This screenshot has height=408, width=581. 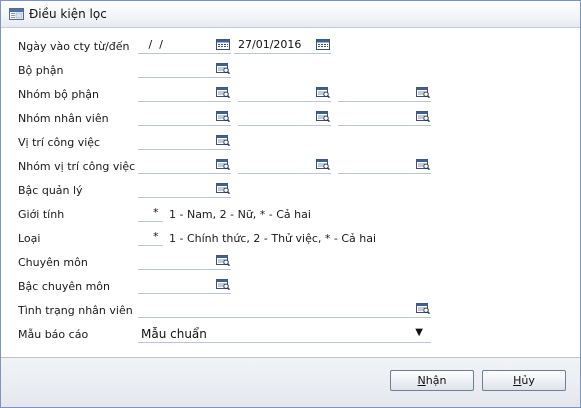 I want to click on chevron-down-icon: ▼, so click(x=419, y=332).